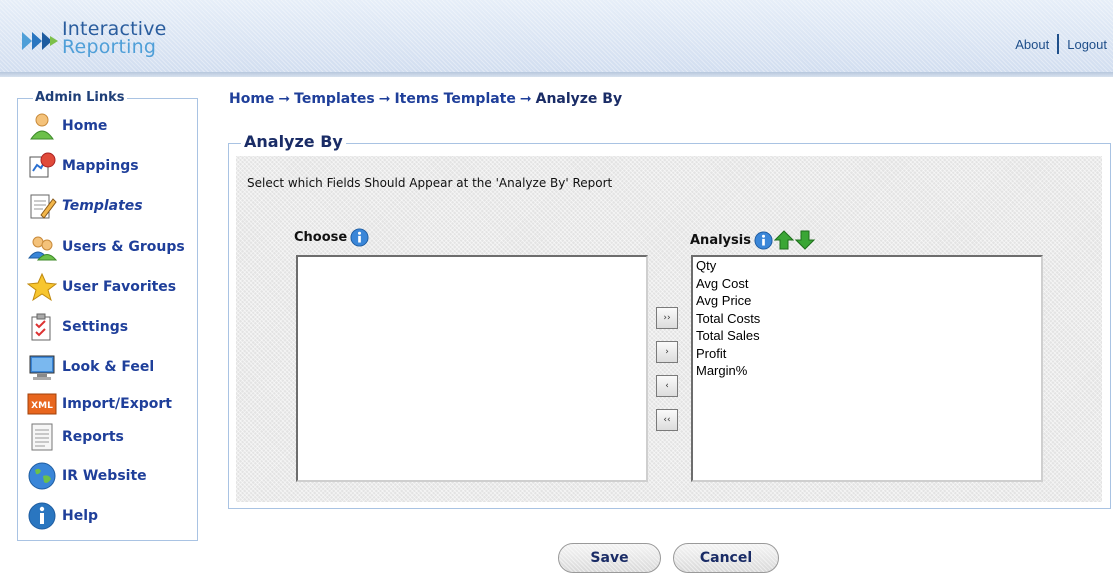 The image size is (1113, 573). I want to click on sidebar-item-label: Help, so click(80, 516).